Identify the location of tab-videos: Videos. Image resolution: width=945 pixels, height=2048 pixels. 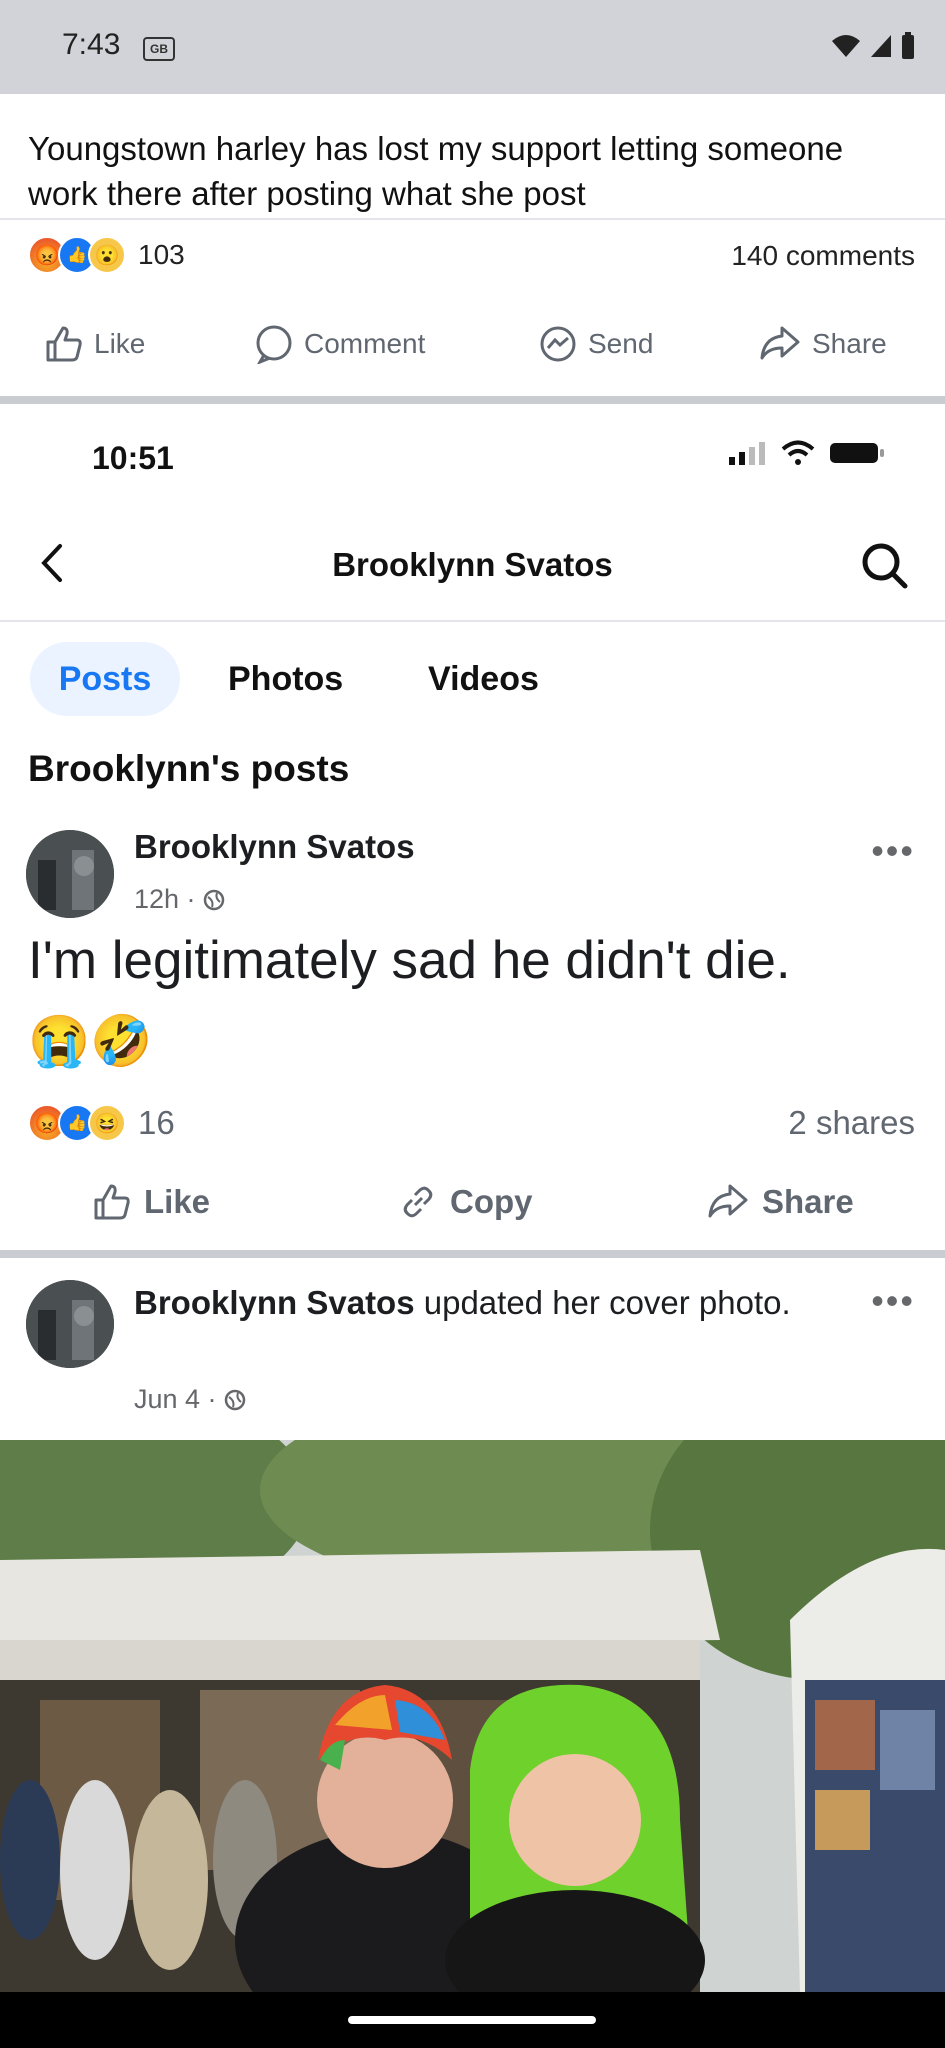
(483, 679).